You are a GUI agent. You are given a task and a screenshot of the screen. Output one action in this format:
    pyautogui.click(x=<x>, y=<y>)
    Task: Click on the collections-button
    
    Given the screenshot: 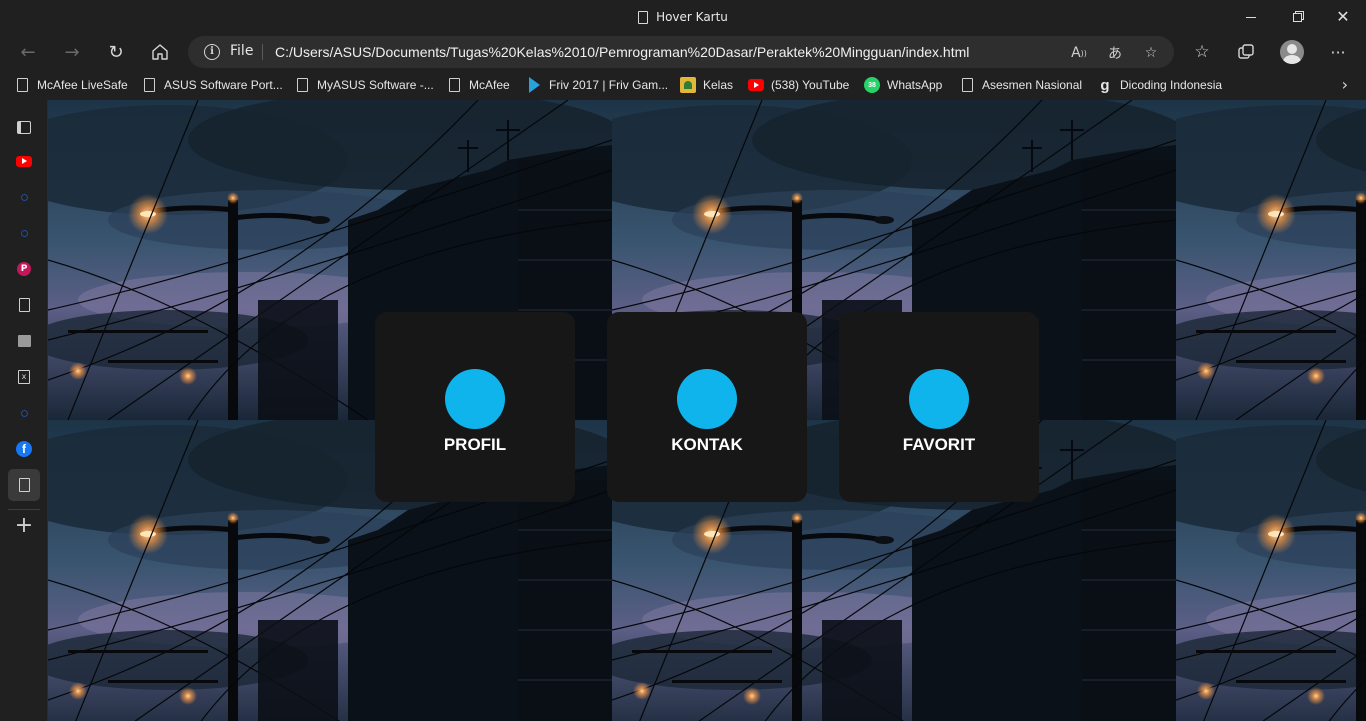 What is the action you would take?
    pyautogui.click(x=1246, y=52)
    